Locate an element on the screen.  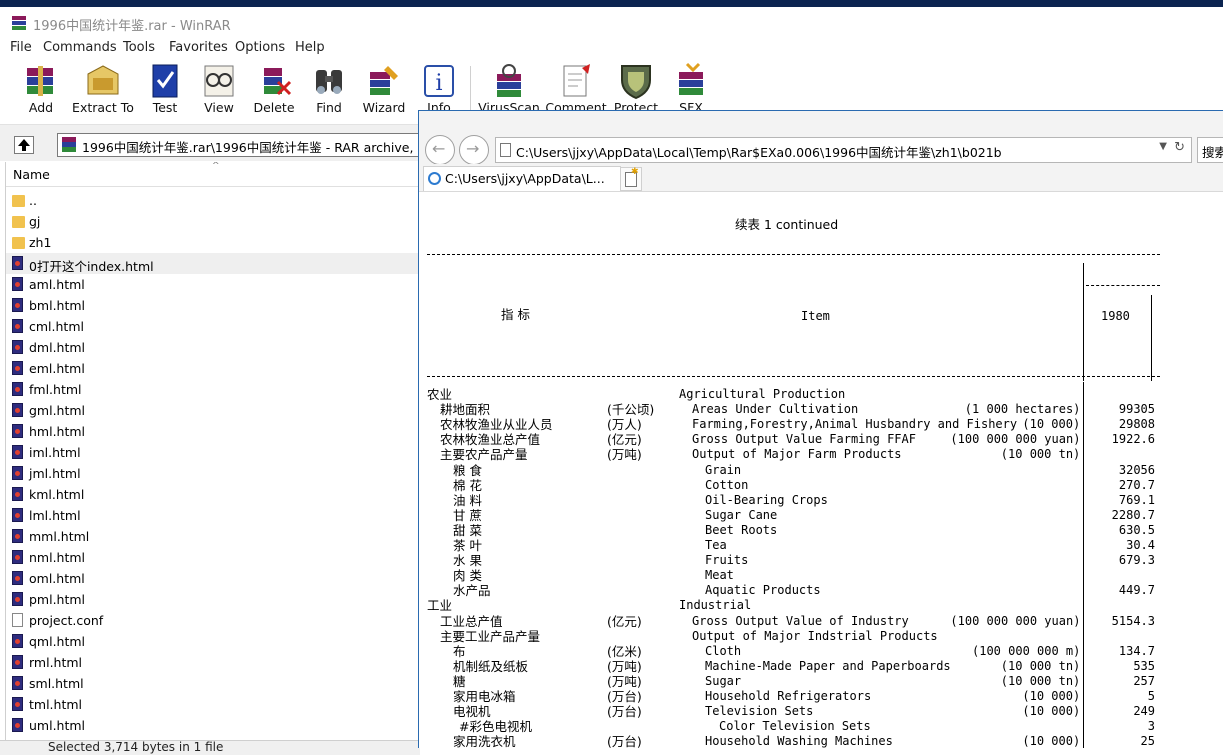
search-field: 搜索 is located at coordinates (1210, 150).